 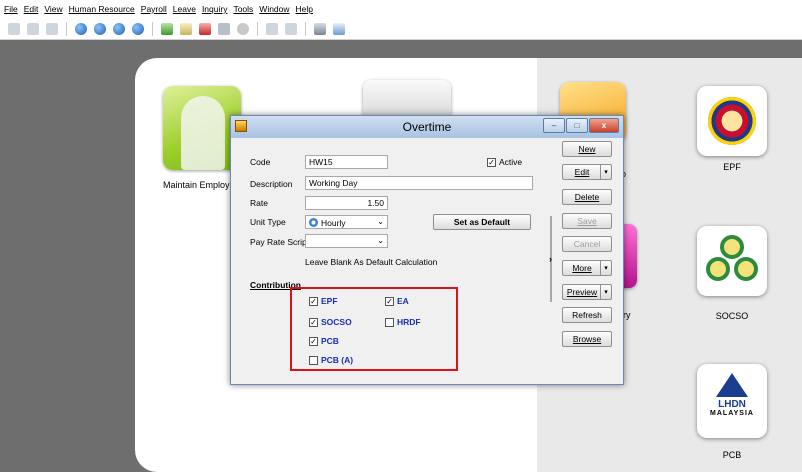 What do you see at coordinates (482, 222) in the screenshot?
I see `set-as-default-button: Set as Default` at bounding box center [482, 222].